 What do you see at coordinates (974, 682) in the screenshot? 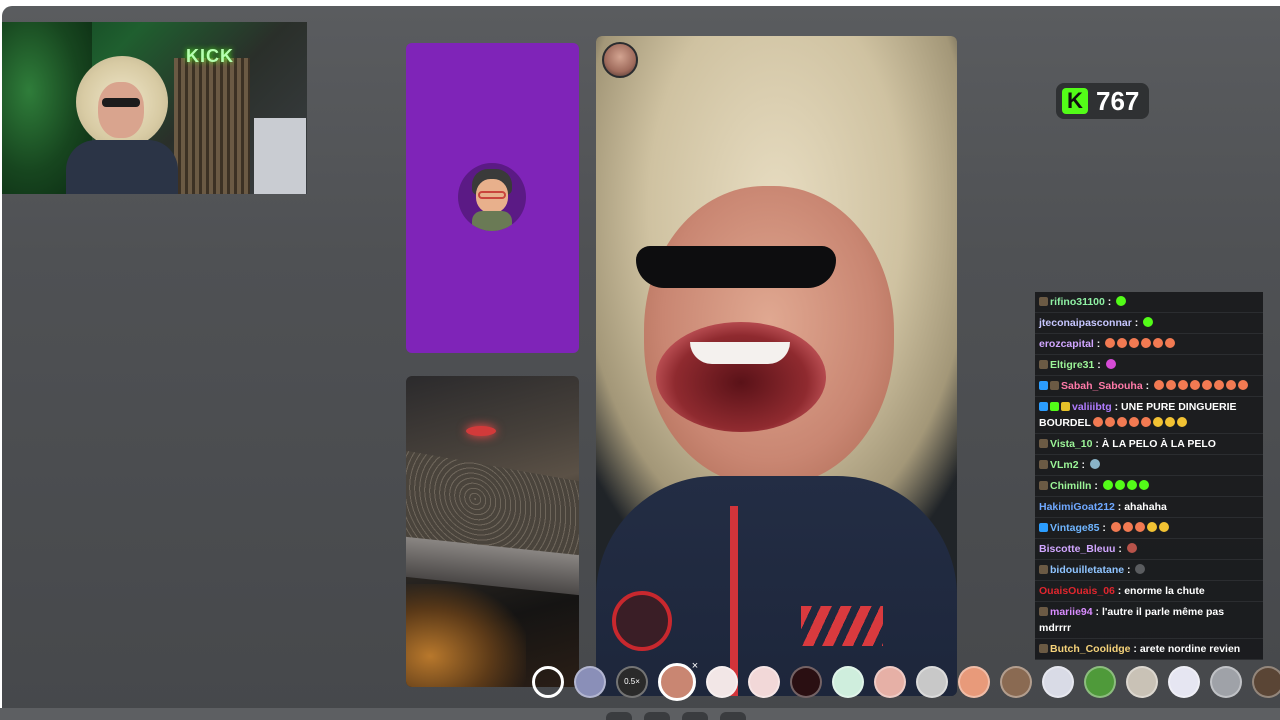
I see `filter-orange-button` at bounding box center [974, 682].